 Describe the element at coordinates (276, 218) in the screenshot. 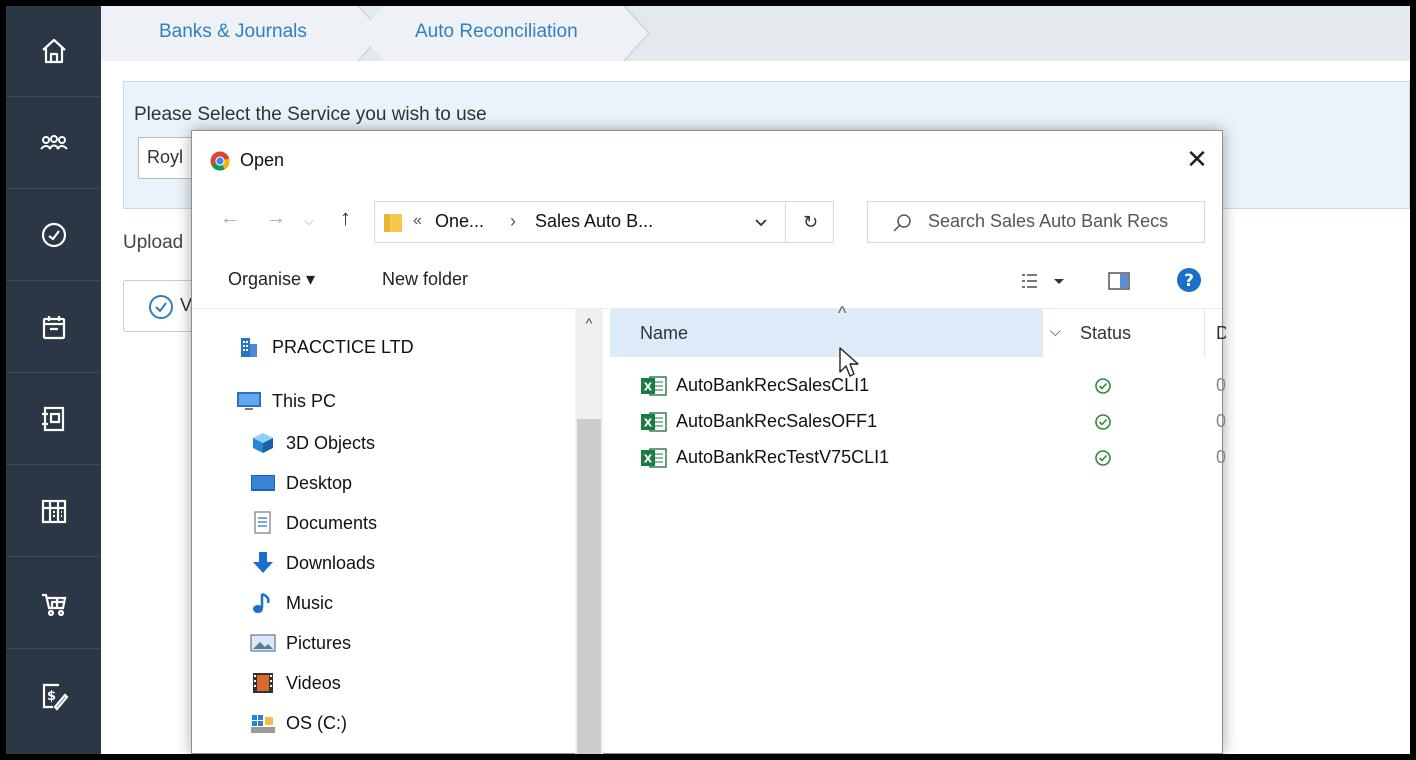

I see `forward-button: →` at that location.